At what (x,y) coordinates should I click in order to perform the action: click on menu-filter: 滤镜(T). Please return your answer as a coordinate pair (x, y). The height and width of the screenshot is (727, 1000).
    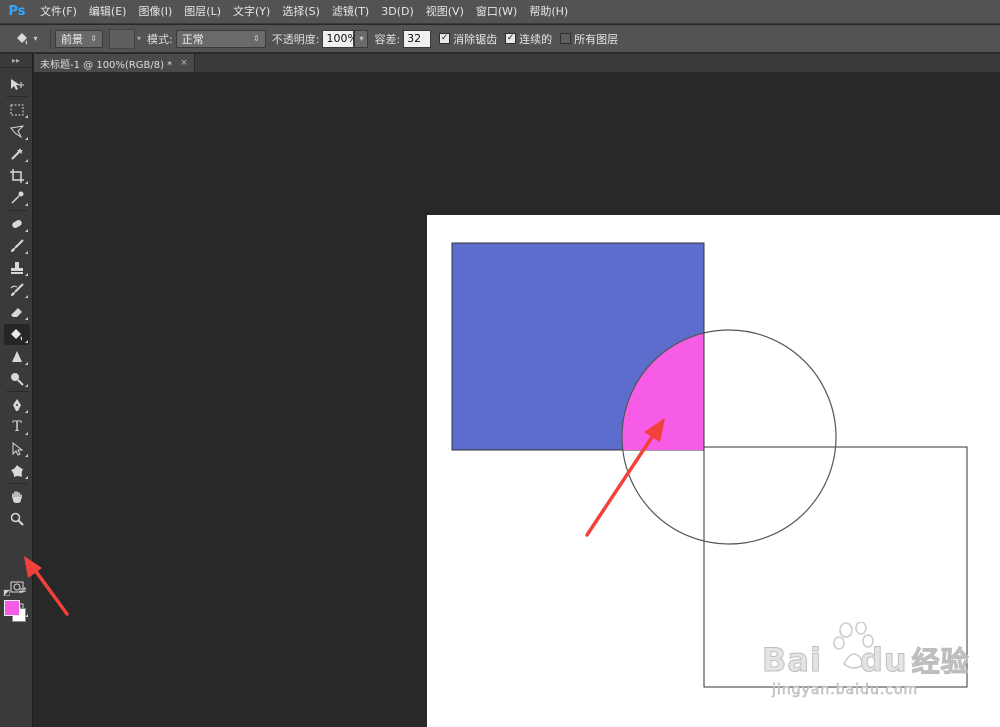
    Looking at the image, I should click on (350, 12).